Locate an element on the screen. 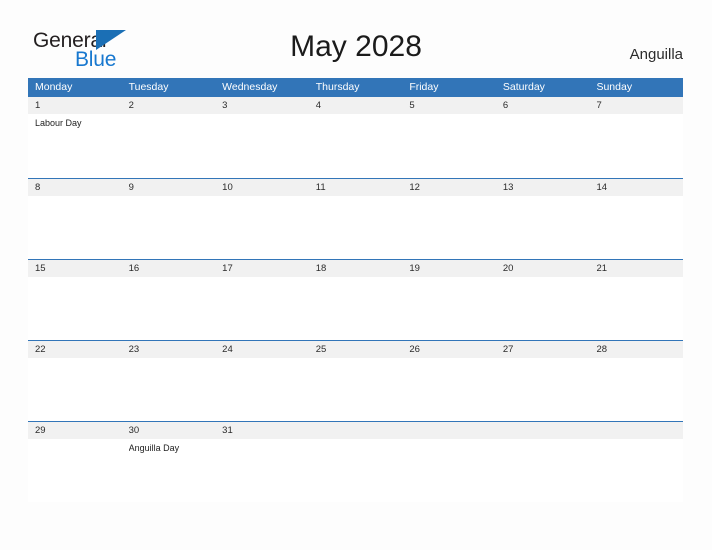 This screenshot has width=712, height=550. day-number: 6 is located at coordinates (542, 105).